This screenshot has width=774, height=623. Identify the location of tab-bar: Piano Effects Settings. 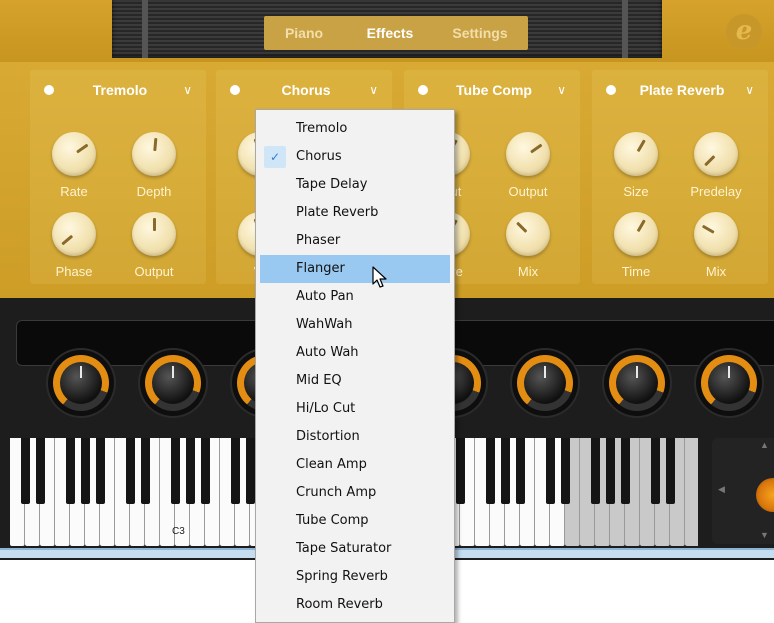
(396, 33).